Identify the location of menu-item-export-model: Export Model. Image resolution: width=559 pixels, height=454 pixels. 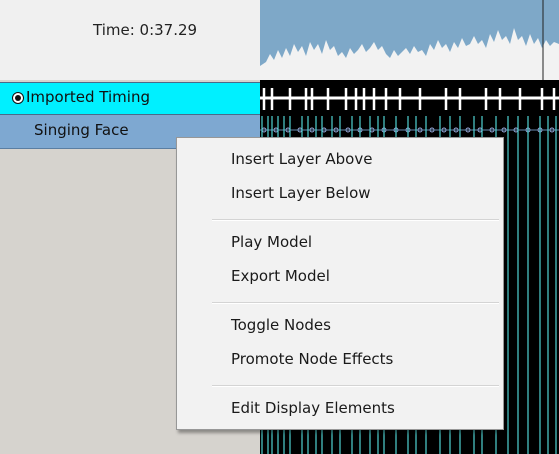
(280, 276).